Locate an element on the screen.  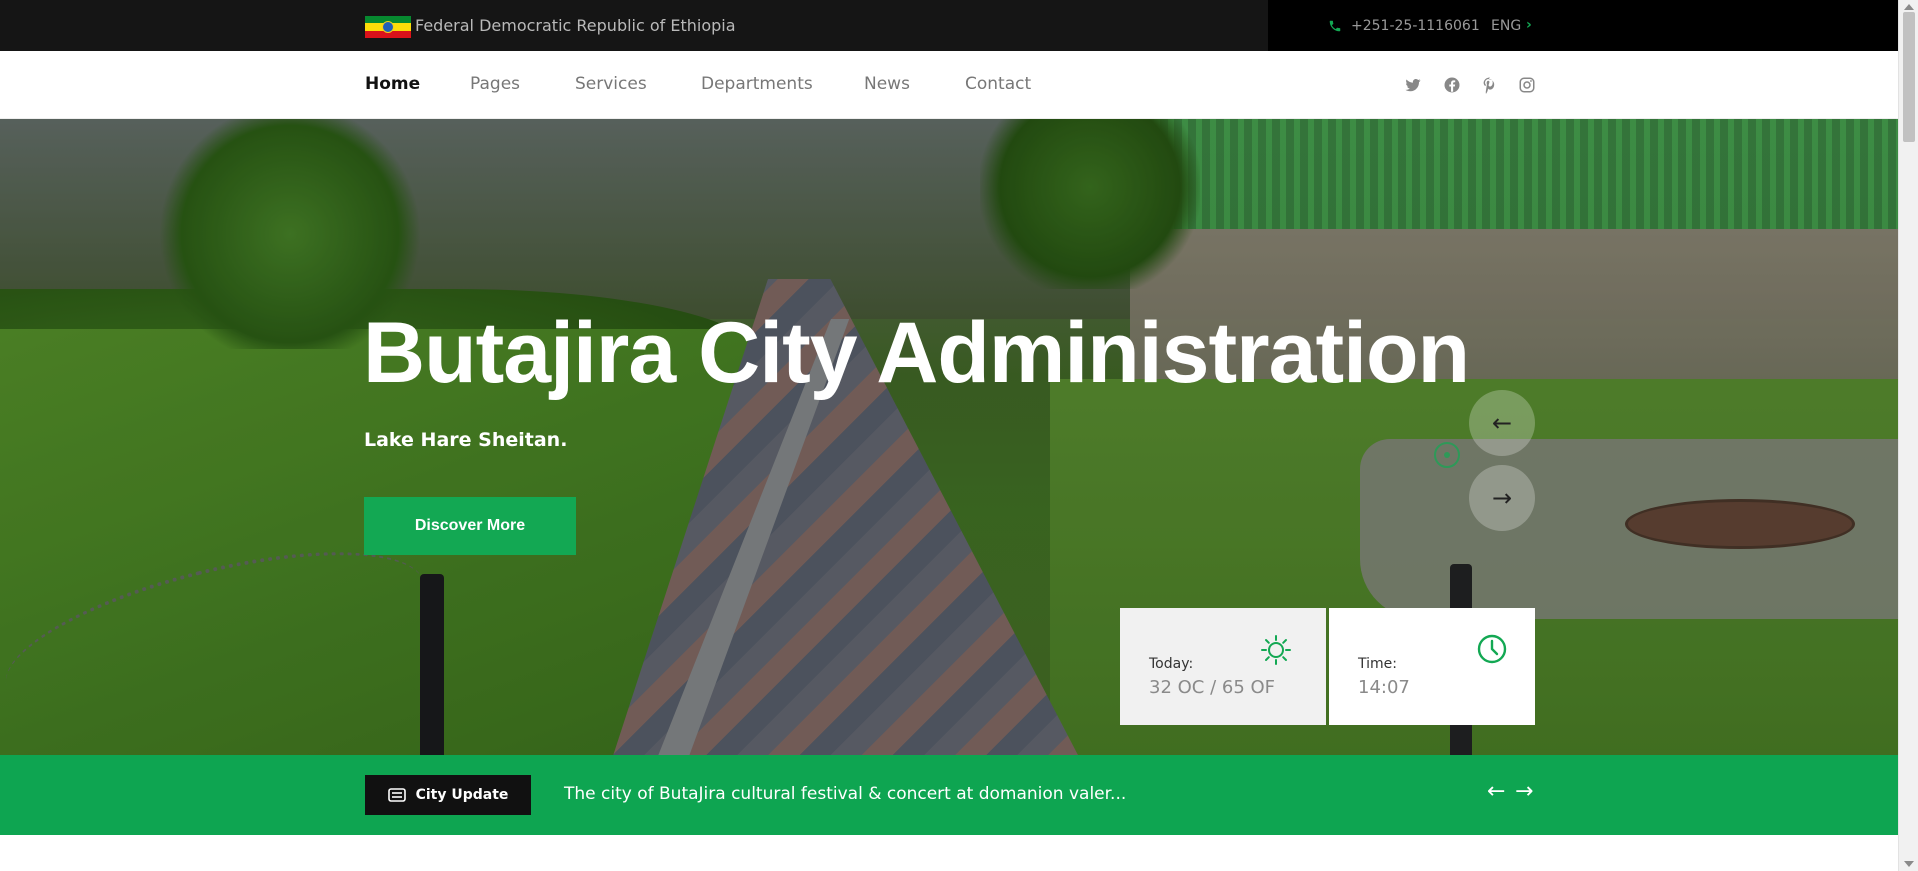
chevron-right-icon: › is located at coordinates (1529, 25).